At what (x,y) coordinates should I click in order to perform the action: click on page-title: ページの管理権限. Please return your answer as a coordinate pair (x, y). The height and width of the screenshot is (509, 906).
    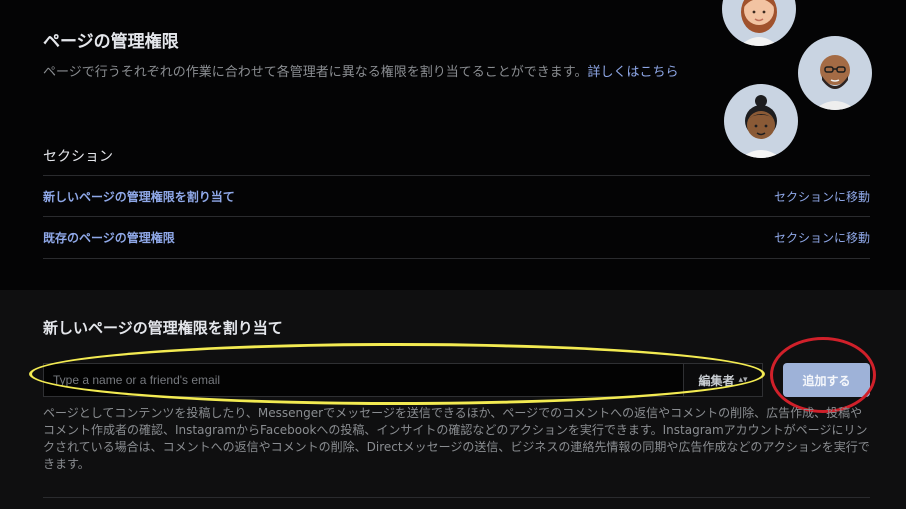
    Looking at the image, I should click on (111, 42).